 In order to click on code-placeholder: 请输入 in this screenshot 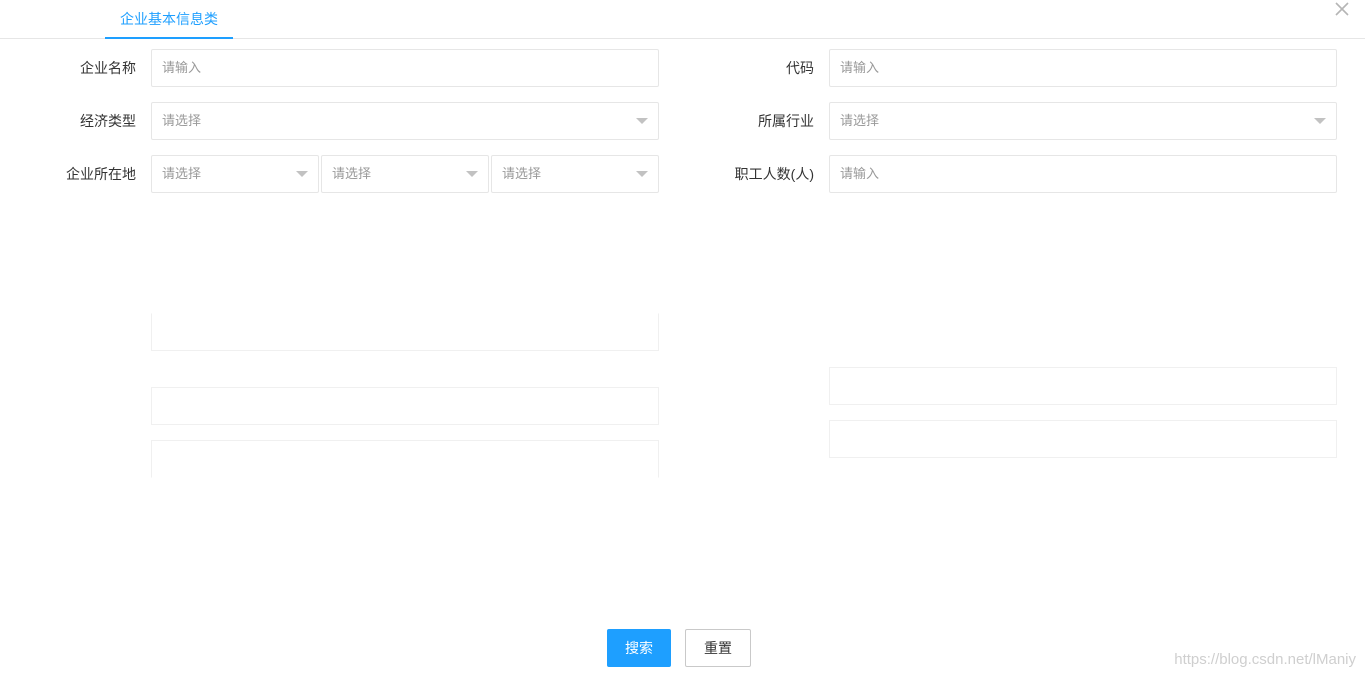, I will do `click(860, 67)`.